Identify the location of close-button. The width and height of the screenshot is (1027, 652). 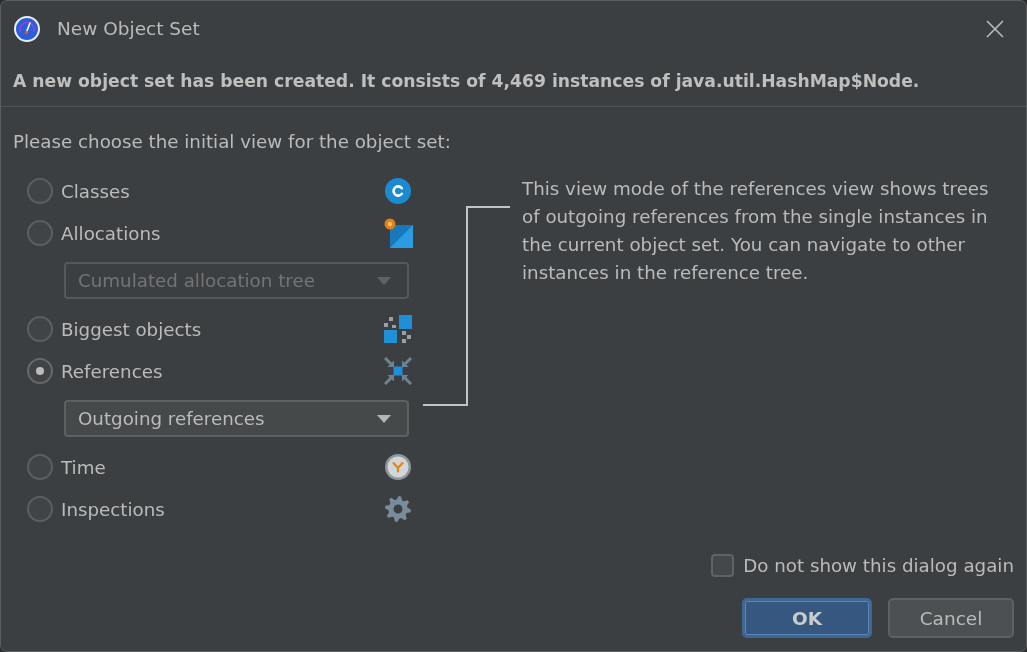
(995, 28).